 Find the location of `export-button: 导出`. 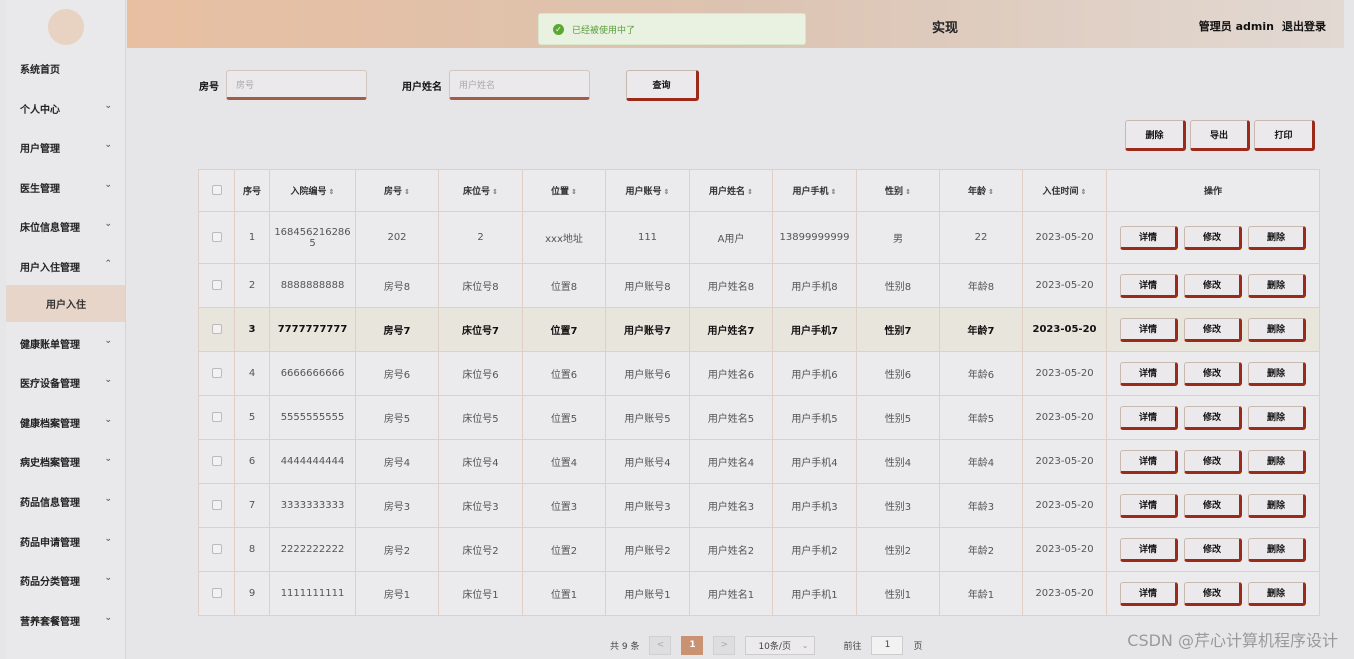

export-button: 导出 is located at coordinates (1220, 135).